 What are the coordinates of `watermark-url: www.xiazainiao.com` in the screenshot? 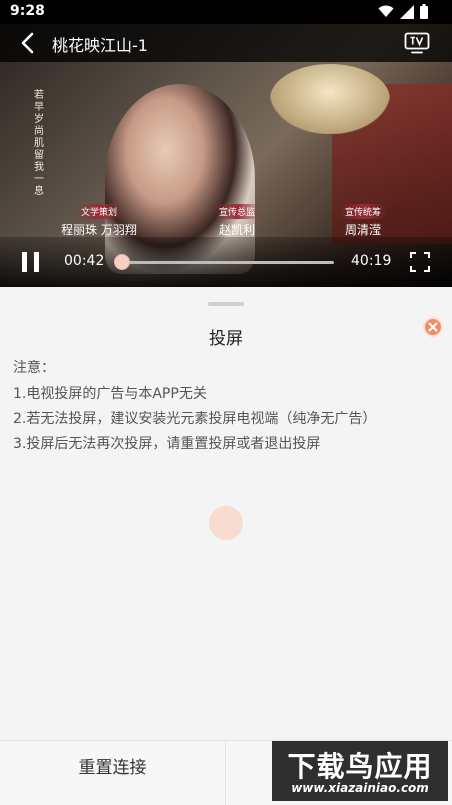 It's located at (360, 788).